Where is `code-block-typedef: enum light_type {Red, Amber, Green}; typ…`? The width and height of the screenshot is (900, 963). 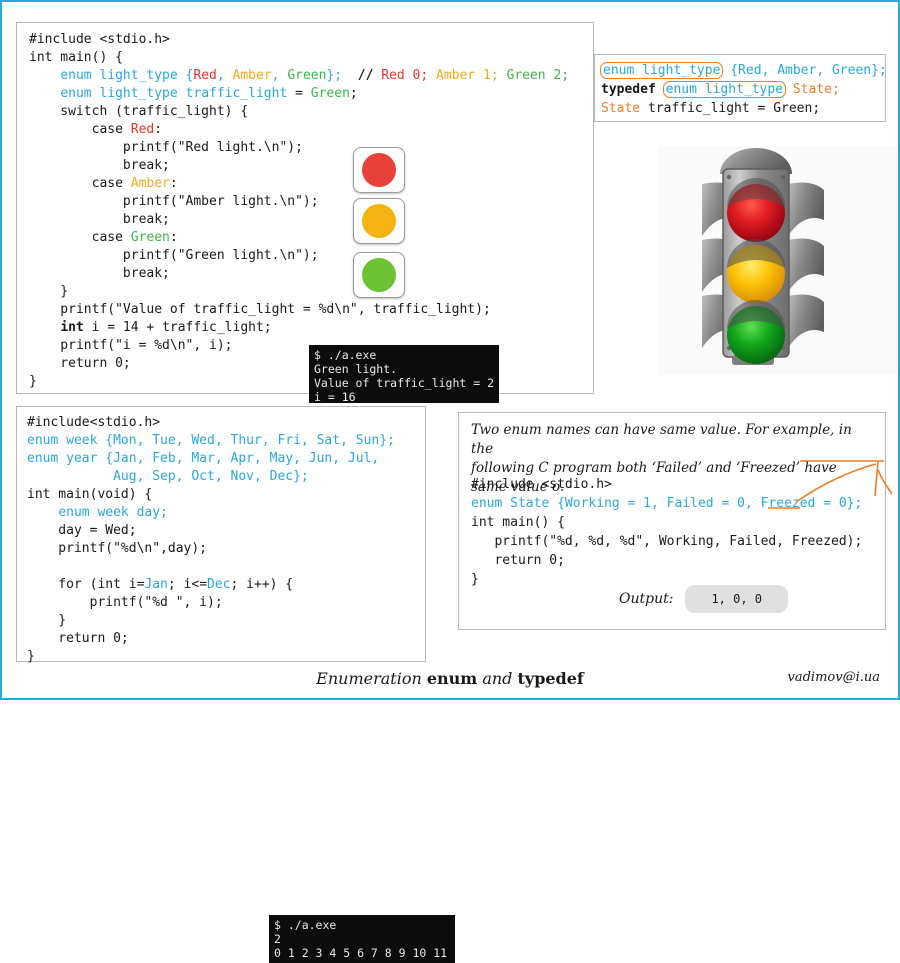
code-block-typedef: enum light_type {Red, Amber, Green}; typ… is located at coordinates (743, 89).